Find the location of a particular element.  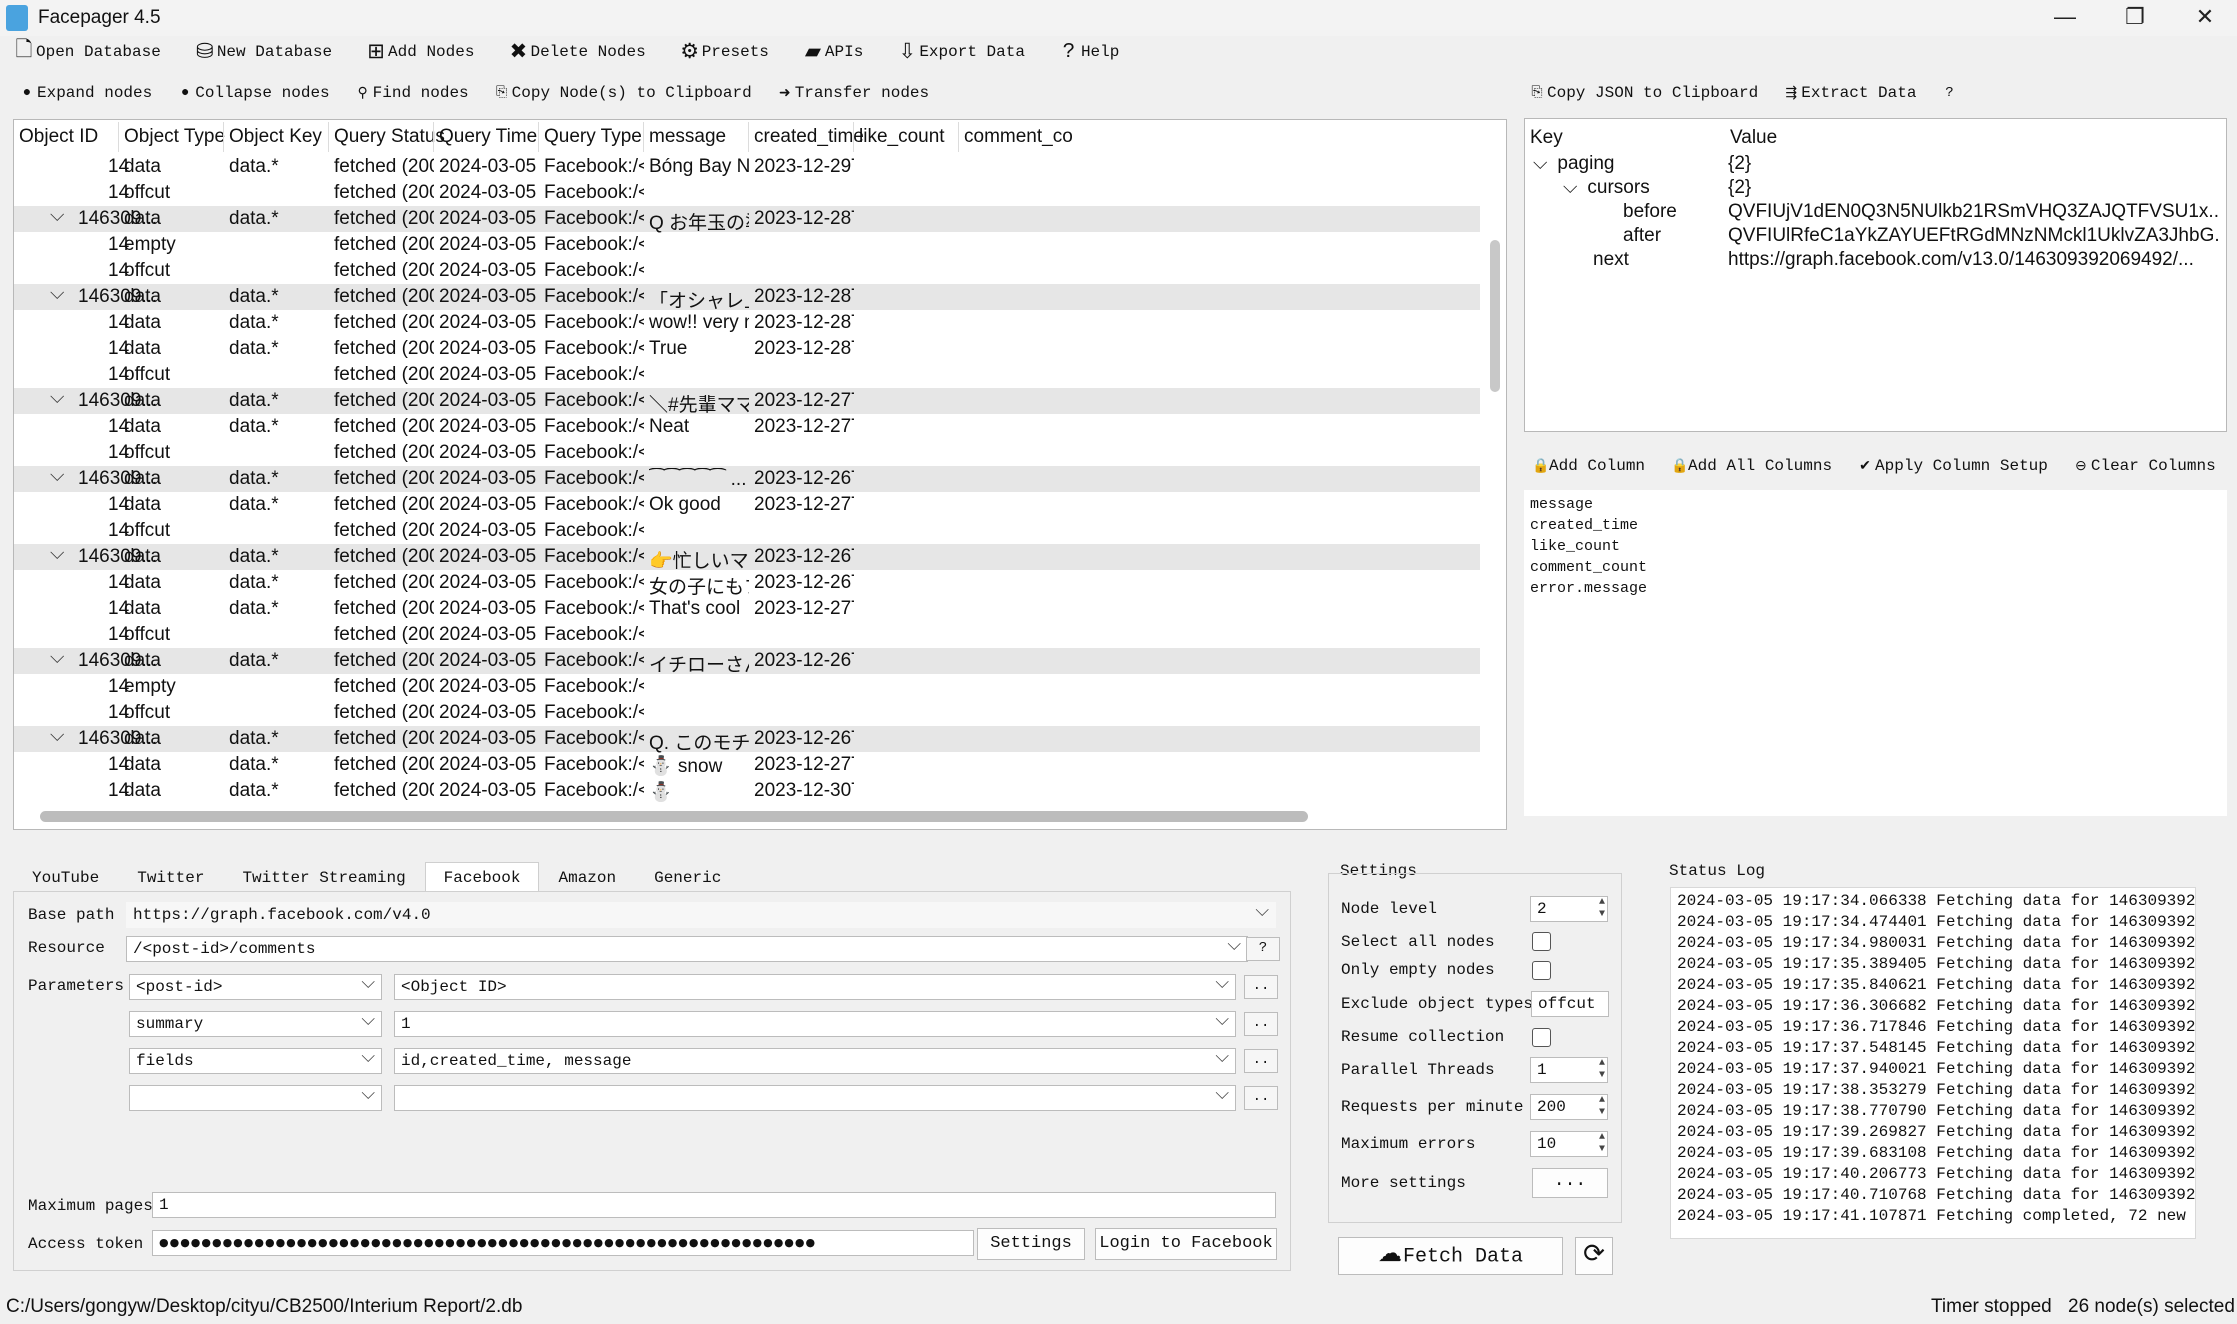

base-path-input: https://graph.facebook.com/v4.0 is located at coordinates (701, 915).